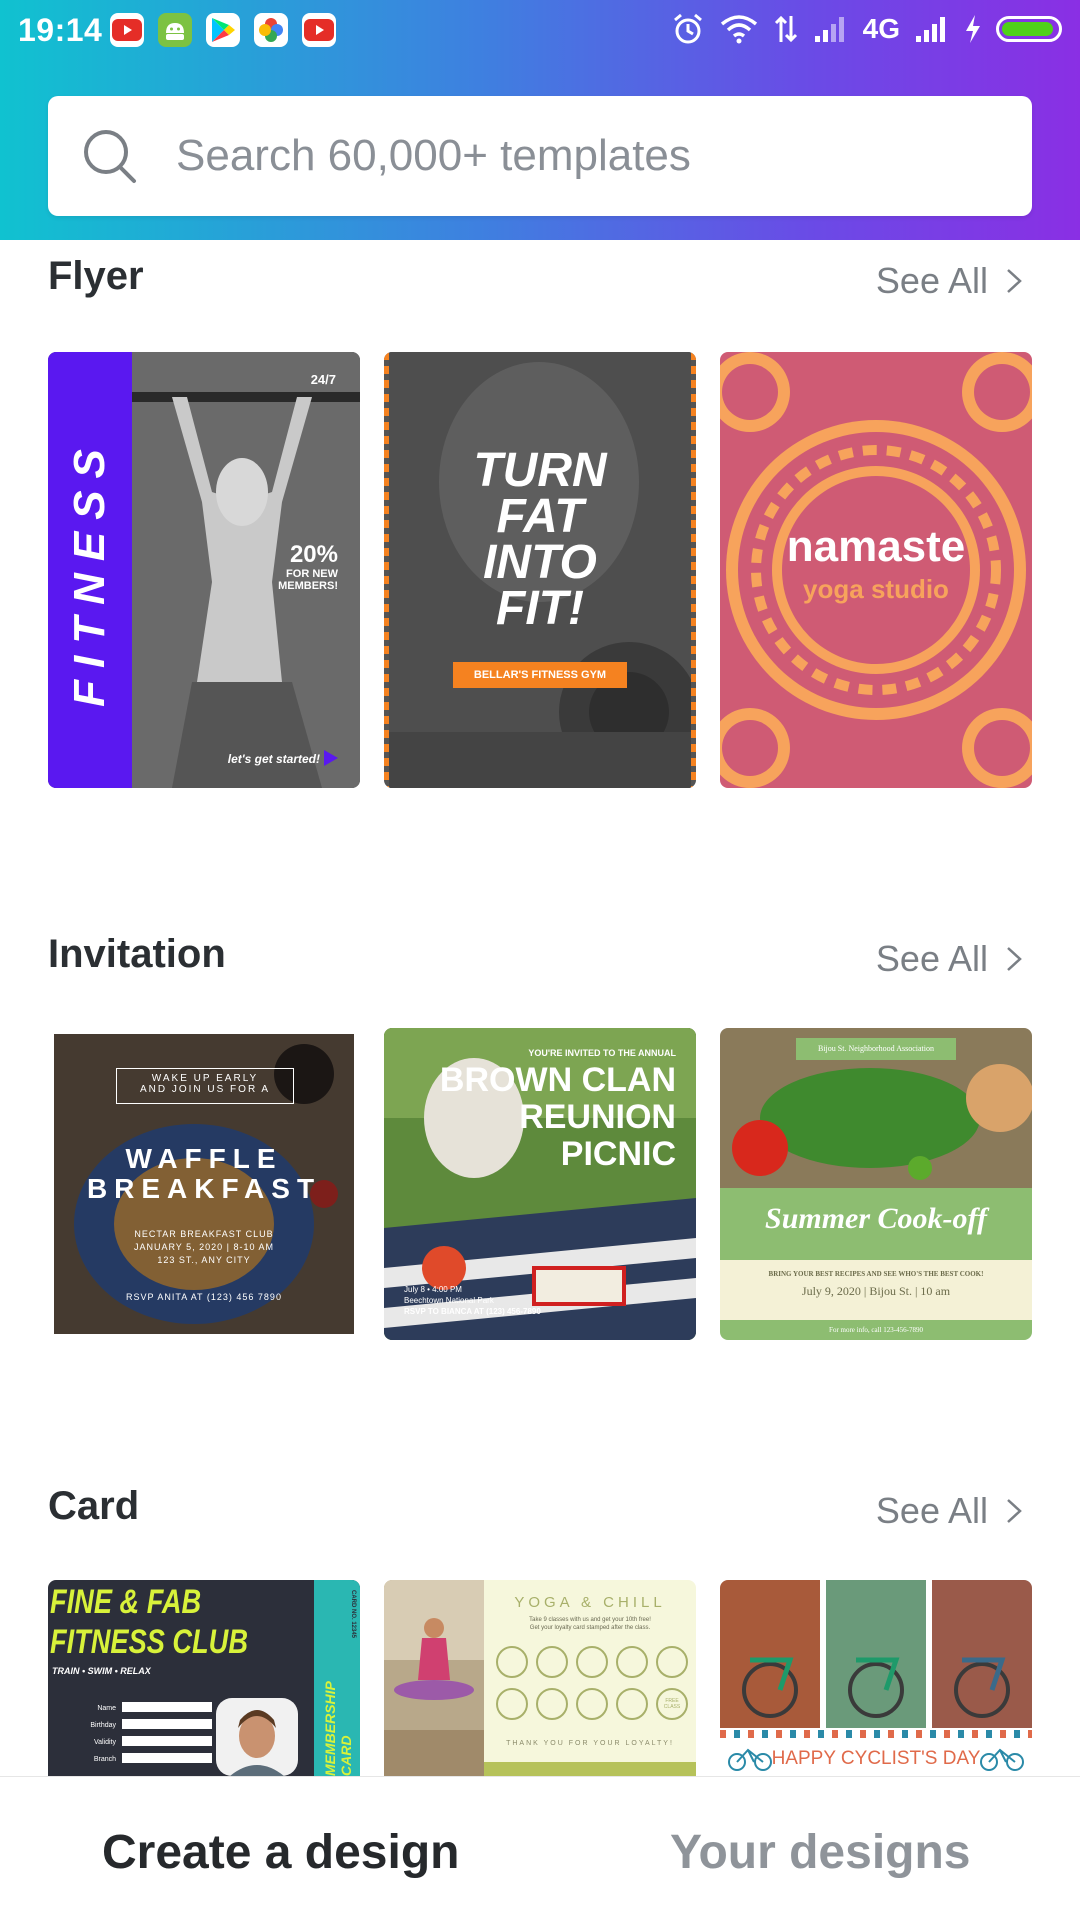 This screenshot has height=1921, width=1080. I want to click on status-time: 19:14, so click(60, 30).